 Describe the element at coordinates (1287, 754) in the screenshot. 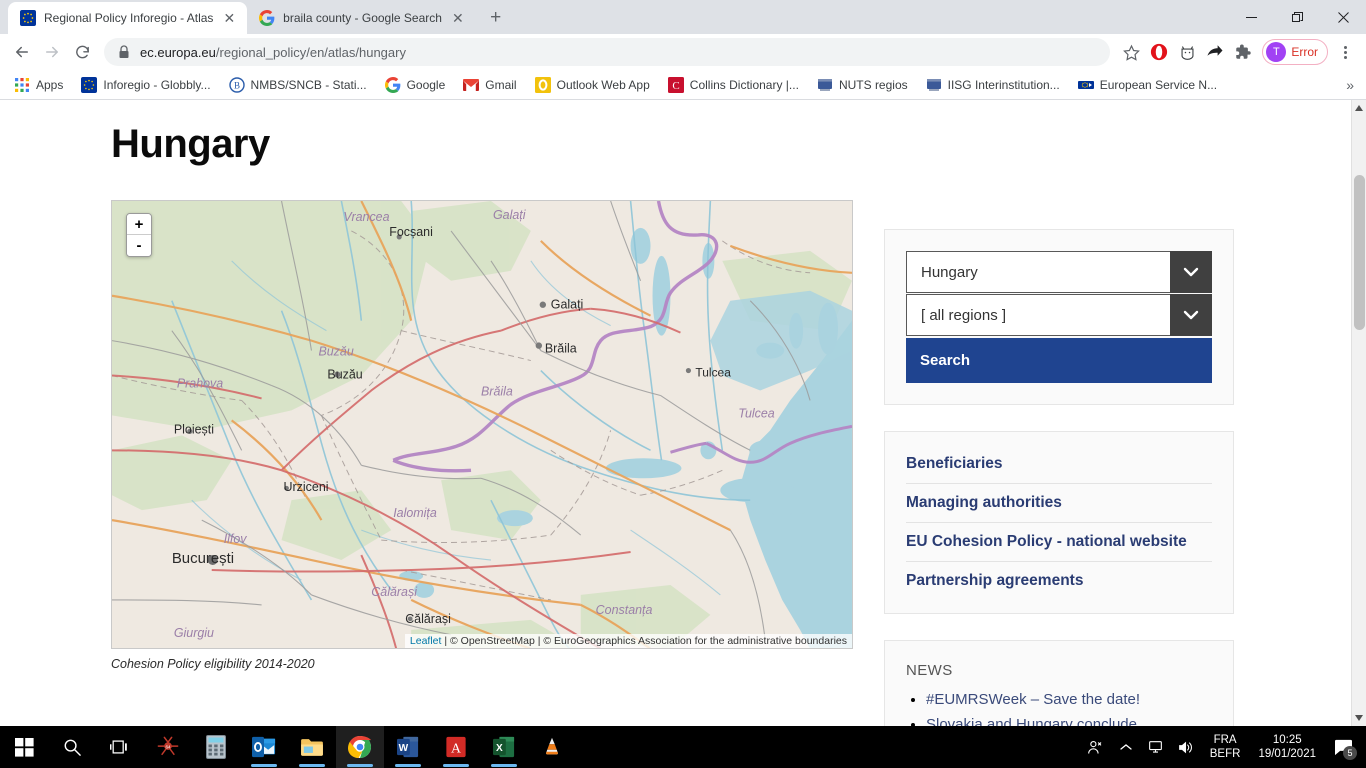

I see `clock-date: 19/01/2021` at that location.